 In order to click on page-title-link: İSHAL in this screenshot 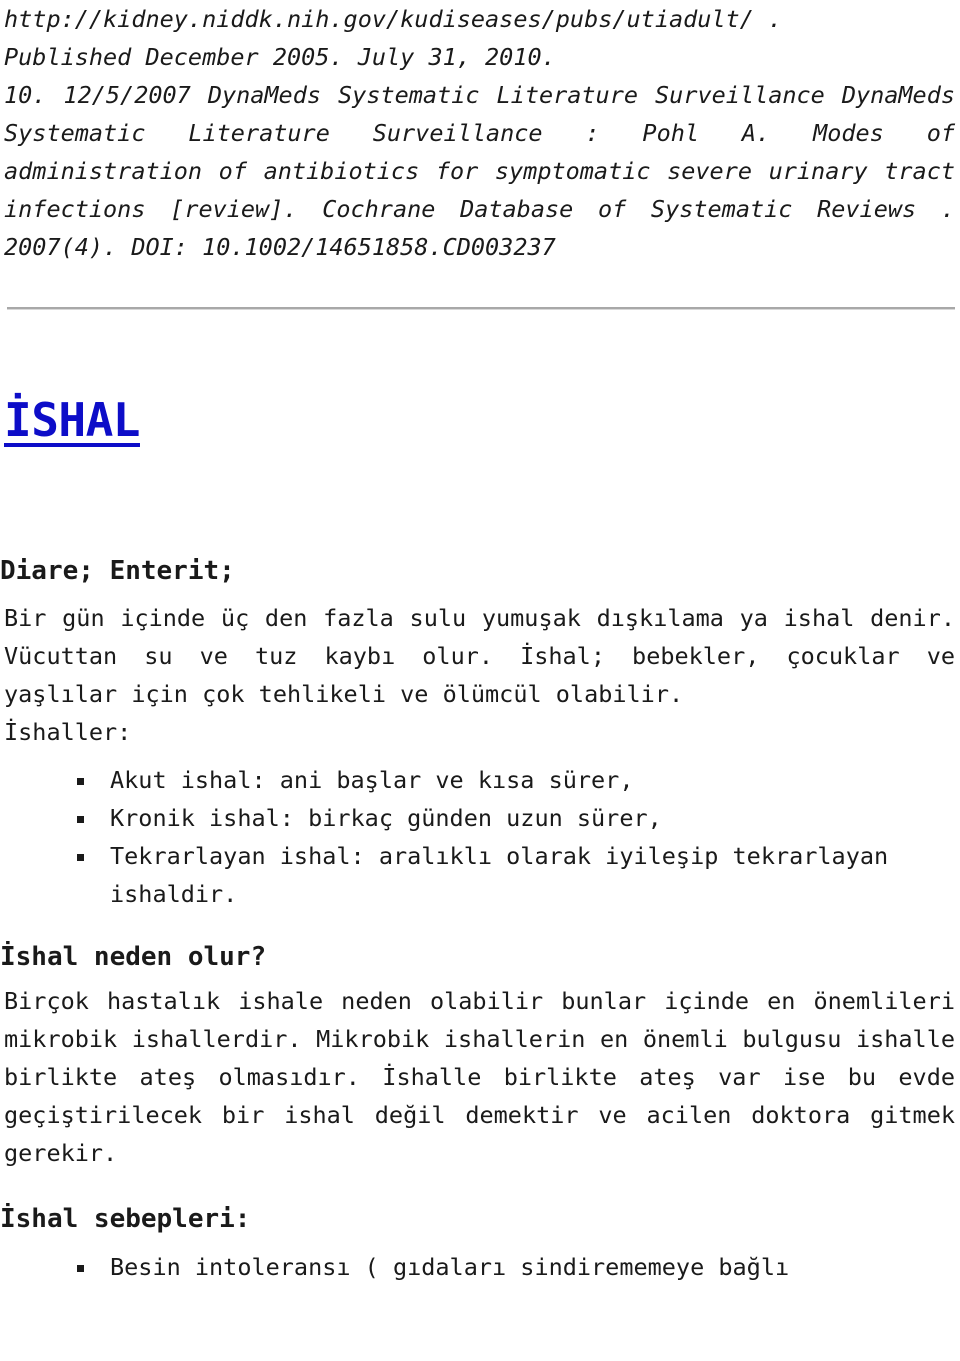, I will do `click(72, 420)`.